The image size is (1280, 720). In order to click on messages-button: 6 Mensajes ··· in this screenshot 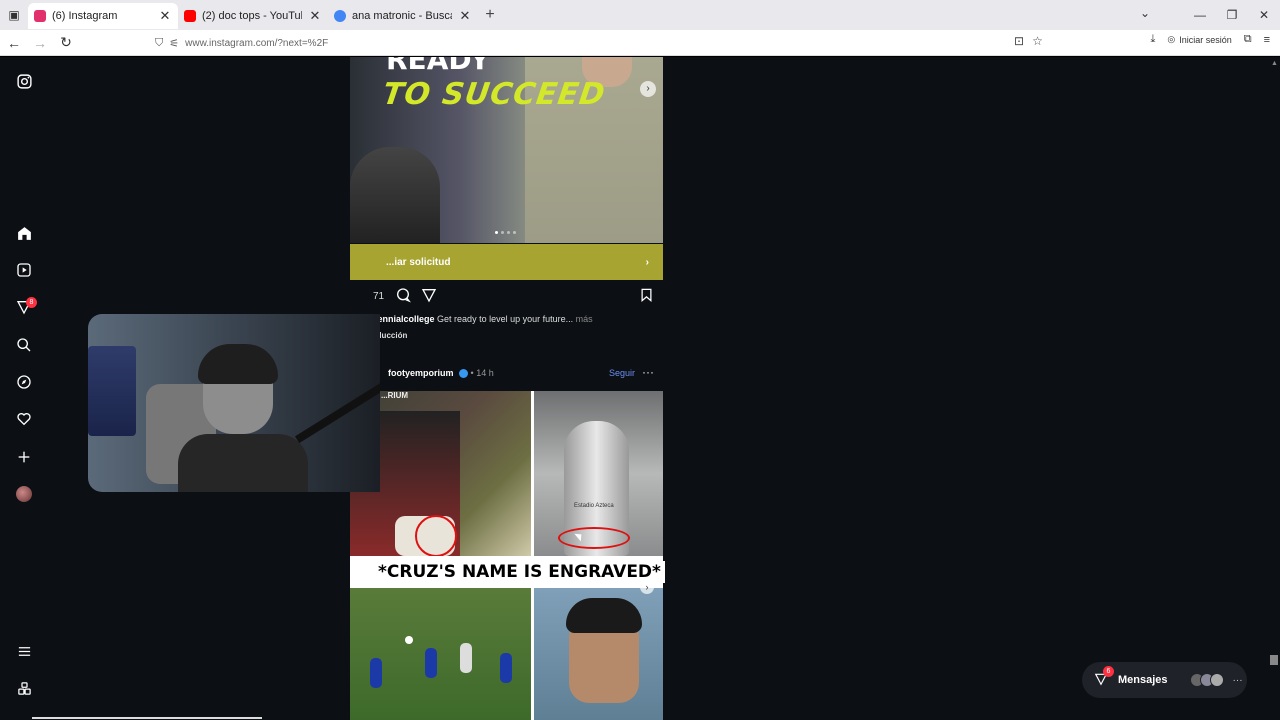, I will do `click(1164, 680)`.